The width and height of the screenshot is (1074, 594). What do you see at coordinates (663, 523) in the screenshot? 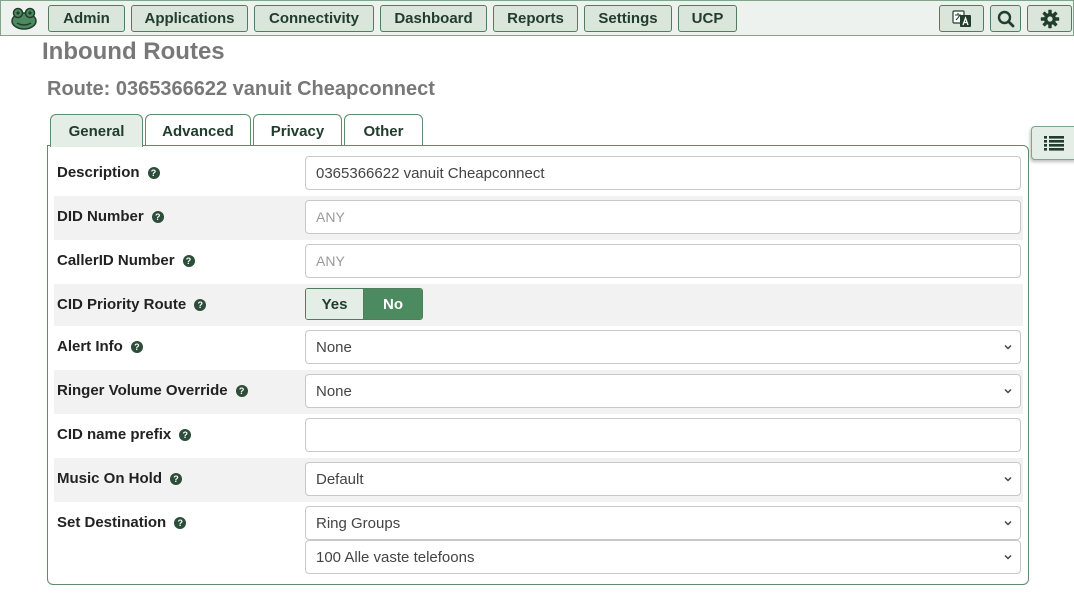
I see `destination-type-select: Ring Groups` at bounding box center [663, 523].